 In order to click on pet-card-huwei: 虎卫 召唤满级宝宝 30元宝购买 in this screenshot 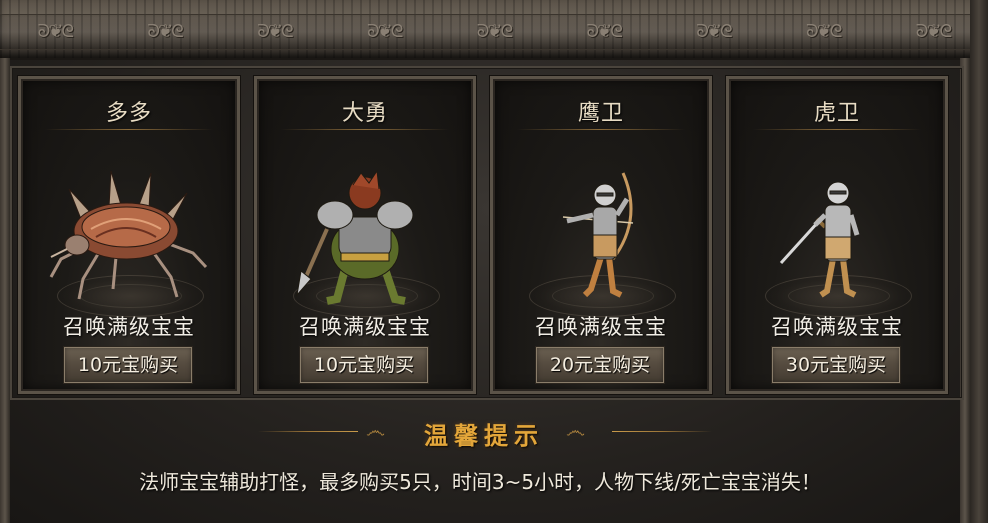, I will do `click(837, 235)`.